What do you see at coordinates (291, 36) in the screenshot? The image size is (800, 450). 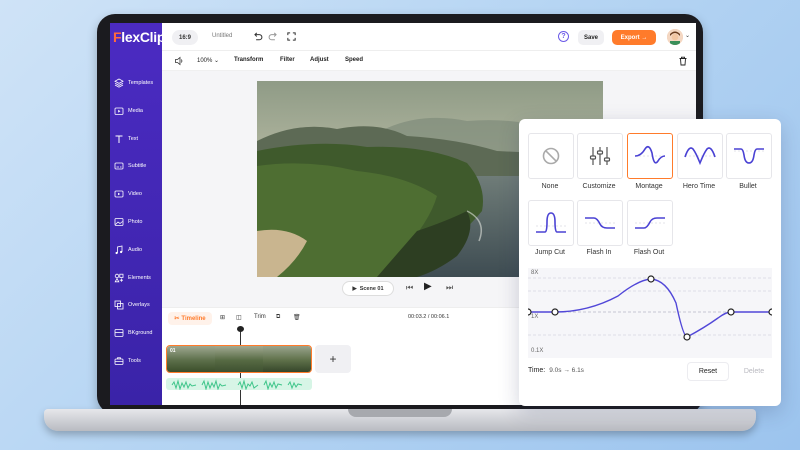 I see `fullscreen-icon` at bounding box center [291, 36].